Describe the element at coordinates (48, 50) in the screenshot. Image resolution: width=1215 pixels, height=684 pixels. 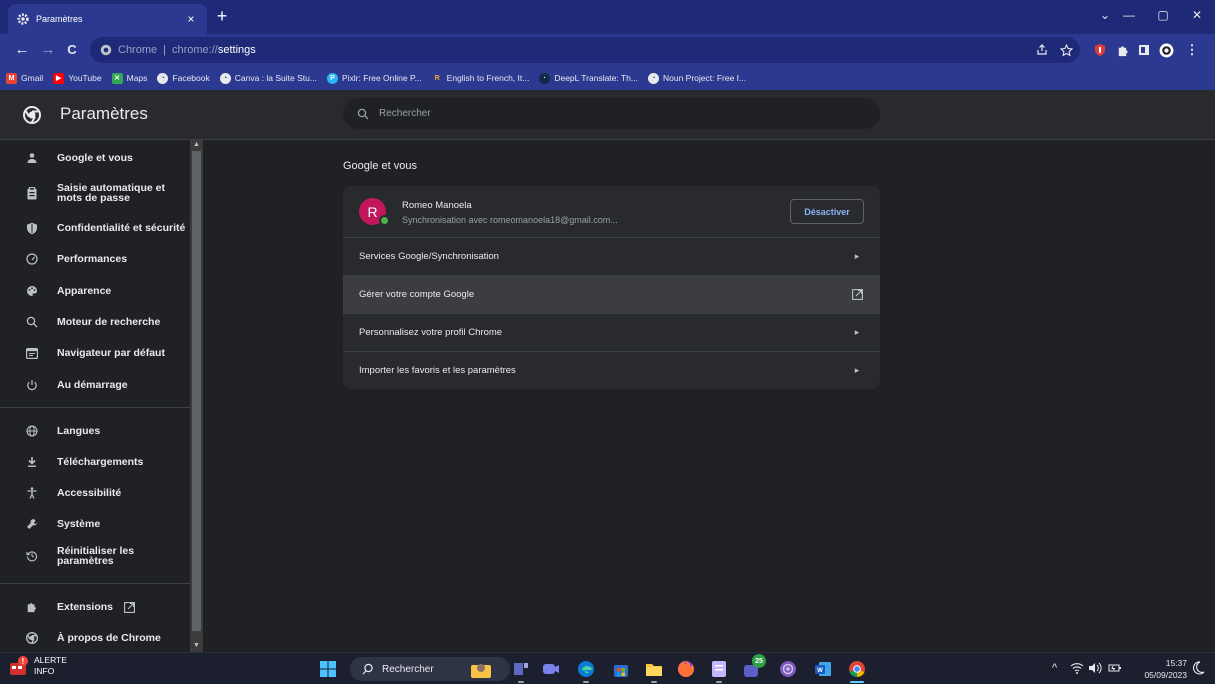
I see `forward-button: →` at that location.